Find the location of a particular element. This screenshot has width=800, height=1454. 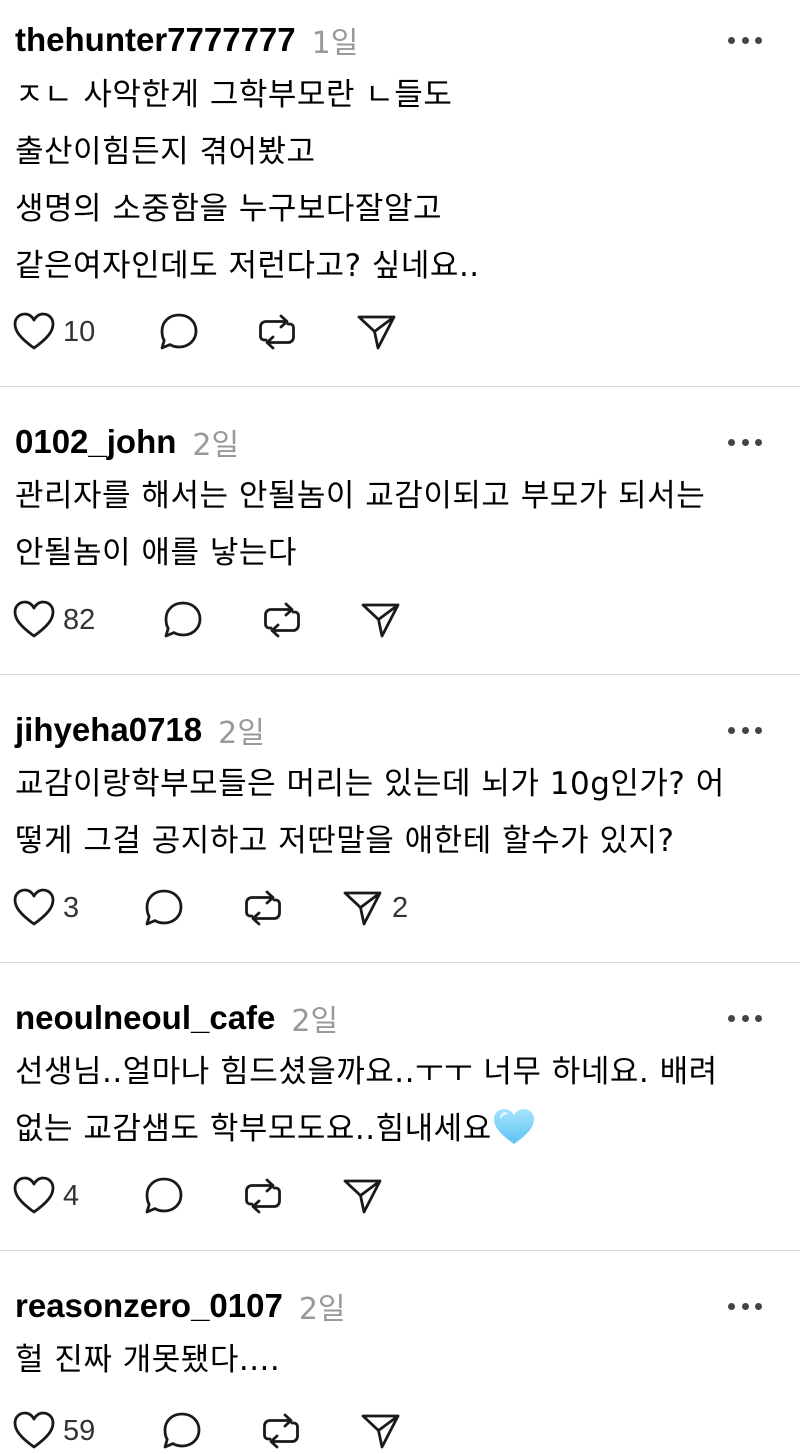

username: reasonzero_0107 is located at coordinates (149, 1306).